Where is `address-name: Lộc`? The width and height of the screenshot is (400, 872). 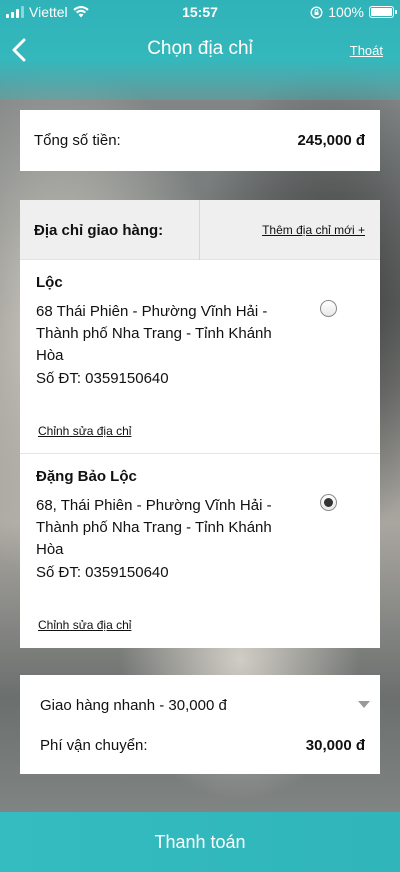
address-name: Lộc is located at coordinates (49, 282).